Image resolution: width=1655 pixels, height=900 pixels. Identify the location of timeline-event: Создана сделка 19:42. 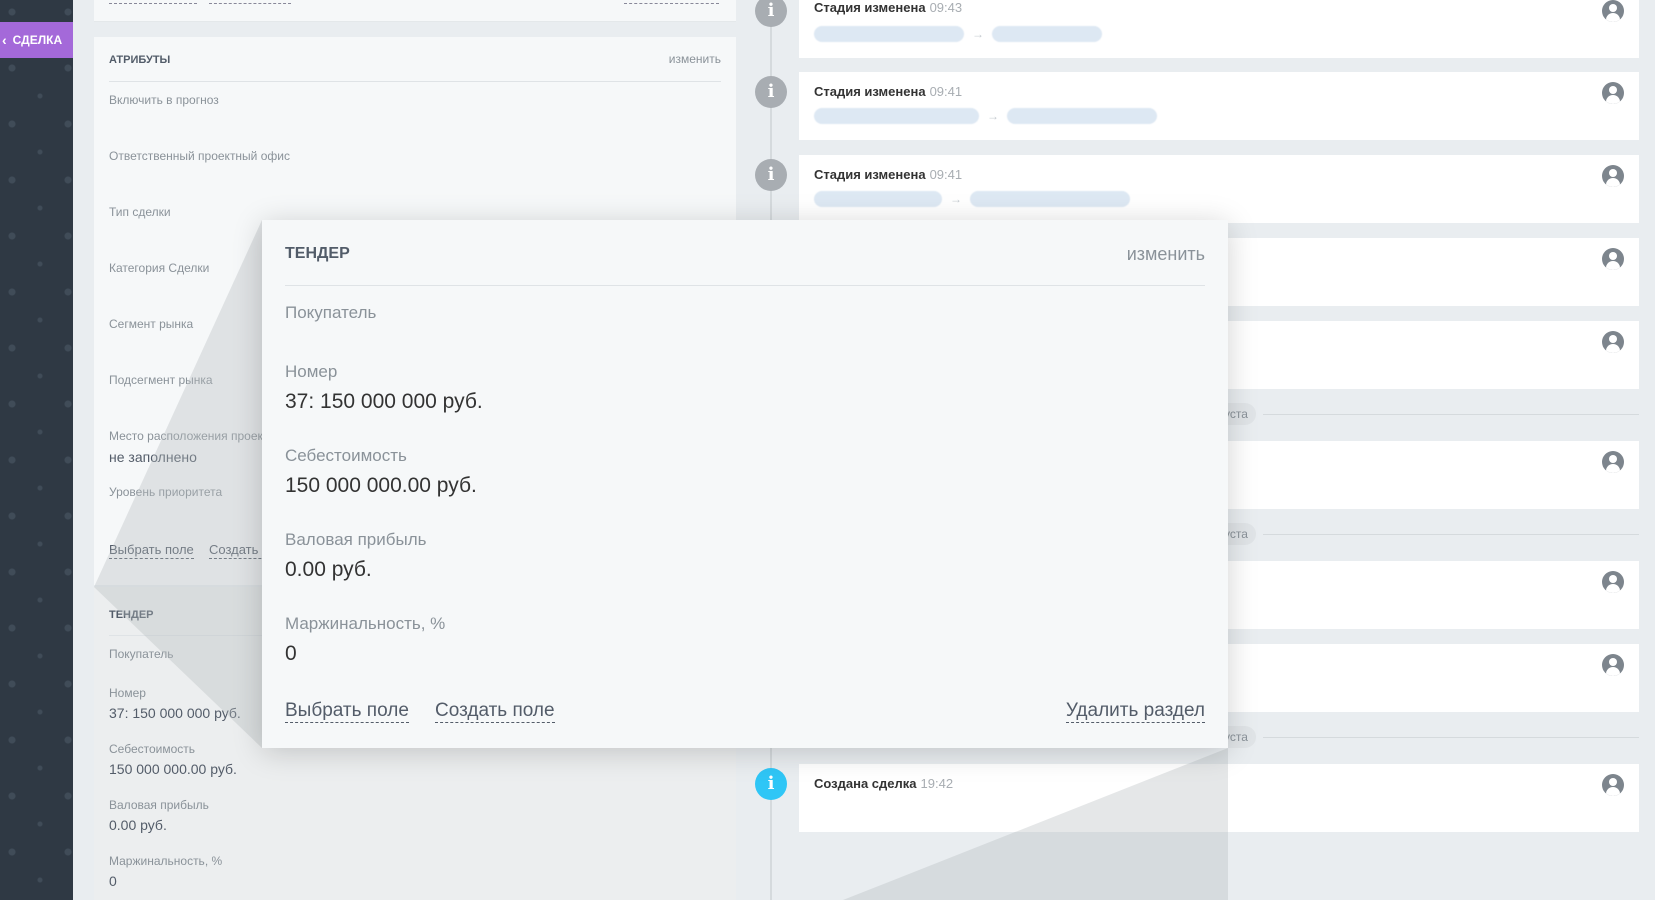
(1219, 798).